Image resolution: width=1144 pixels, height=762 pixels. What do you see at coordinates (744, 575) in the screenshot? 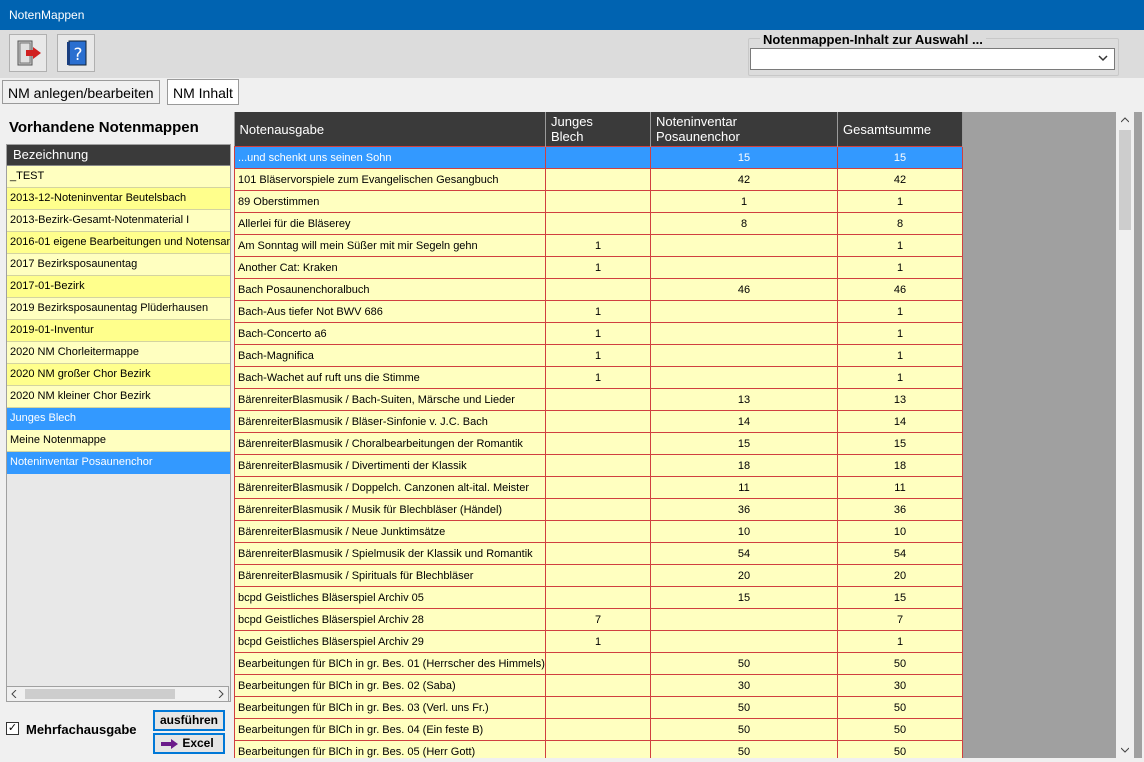
I see `table-cell: 20` at bounding box center [744, 575].